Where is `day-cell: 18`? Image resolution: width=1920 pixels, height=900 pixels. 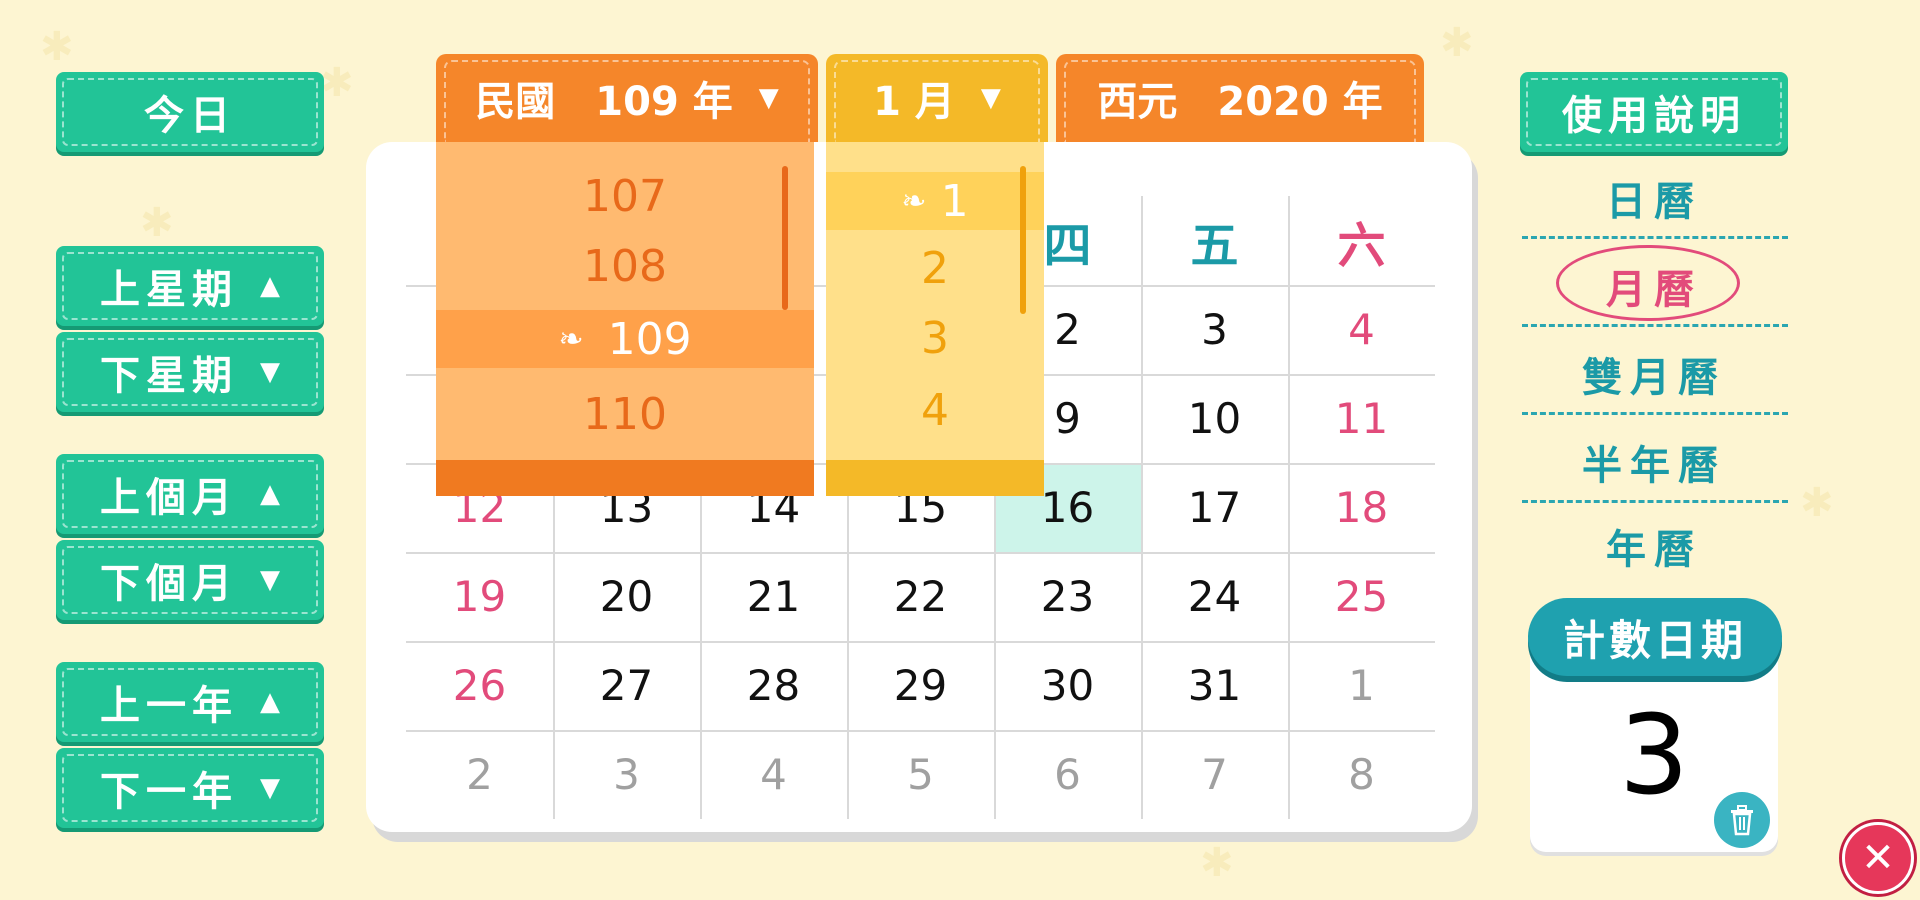
day-cell: 18 is located at coordinates (1361, 507).